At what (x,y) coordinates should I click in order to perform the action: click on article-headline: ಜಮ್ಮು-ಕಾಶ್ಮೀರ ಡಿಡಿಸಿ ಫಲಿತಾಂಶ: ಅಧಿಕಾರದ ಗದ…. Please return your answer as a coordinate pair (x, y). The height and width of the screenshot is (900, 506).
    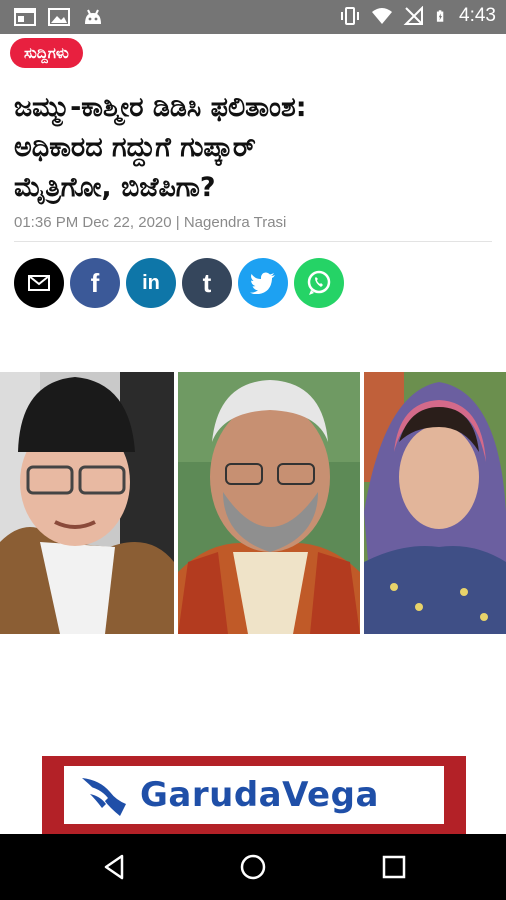
    Looking at the image, I should click on (254, 148).